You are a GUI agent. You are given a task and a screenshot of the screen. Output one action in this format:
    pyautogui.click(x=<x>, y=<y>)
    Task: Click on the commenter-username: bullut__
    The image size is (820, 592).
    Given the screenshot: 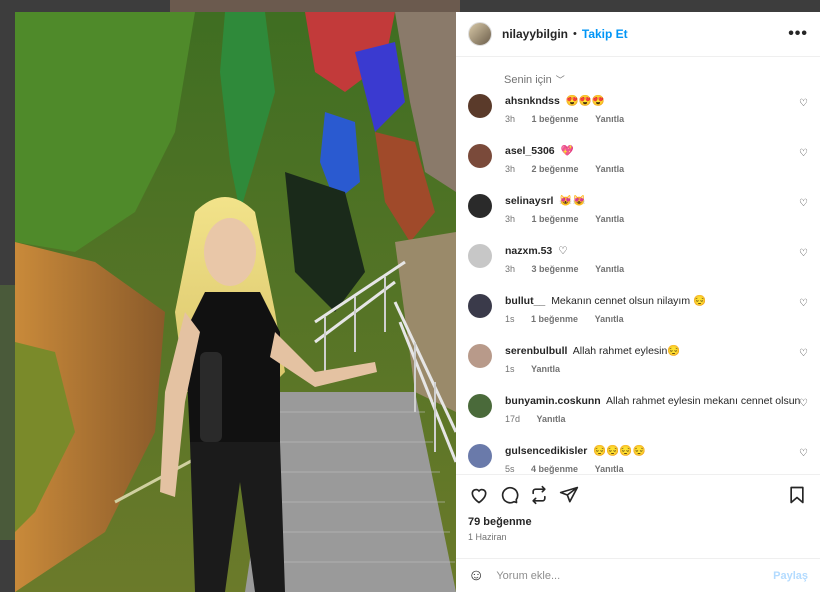 What is the action you would take?
    pyautogui.click(x=525, y=301)
    